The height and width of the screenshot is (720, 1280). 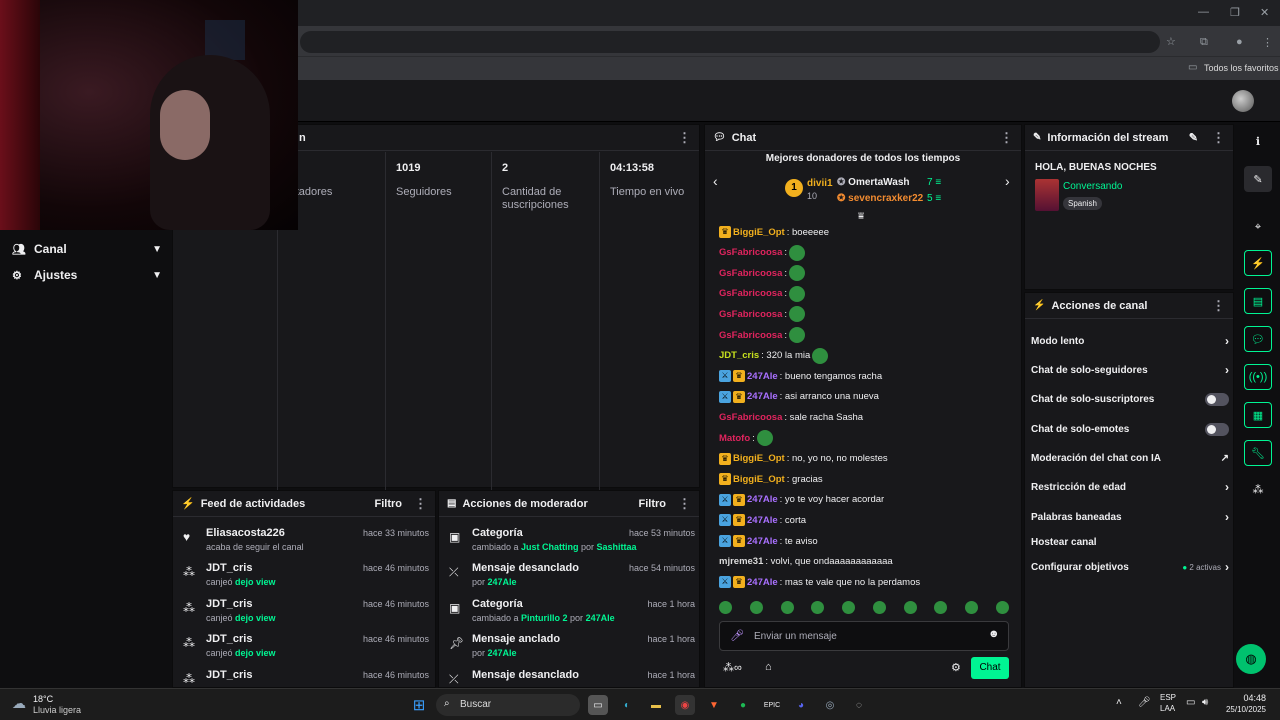 What do you see at coordinates (1258, 301) in the screenshot?
I see `clipboard-icon: ▤` at bounding box center [1258, 301].